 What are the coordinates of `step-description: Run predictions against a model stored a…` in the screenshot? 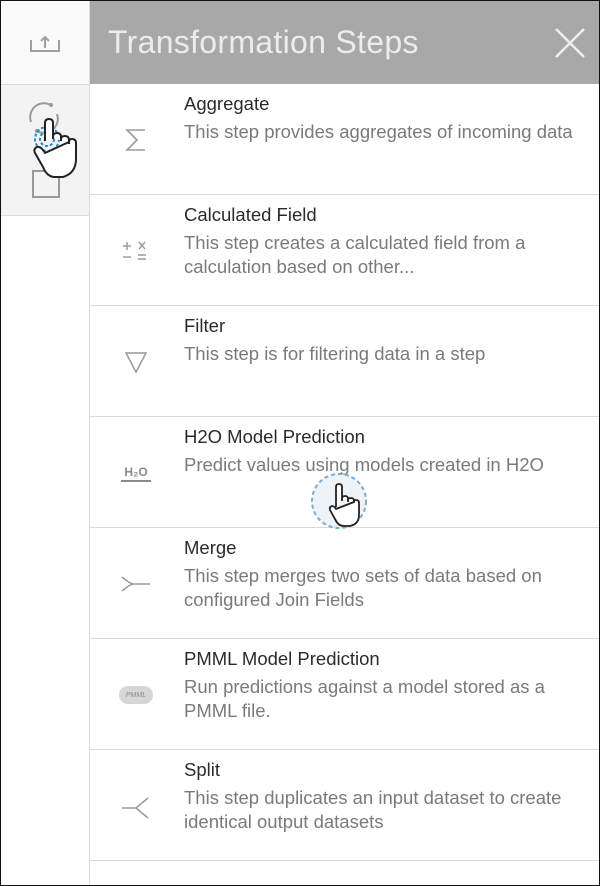 It's located at (364, 698).